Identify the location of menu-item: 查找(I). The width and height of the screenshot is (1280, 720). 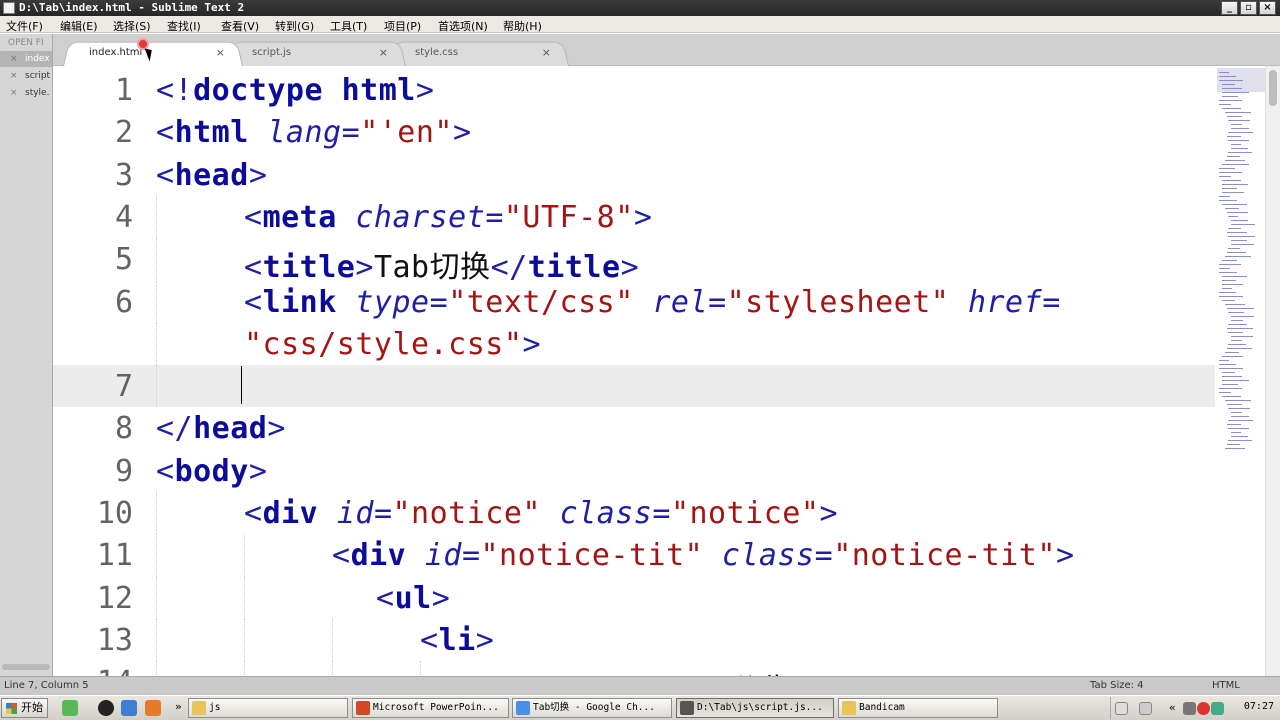
(184, 26).